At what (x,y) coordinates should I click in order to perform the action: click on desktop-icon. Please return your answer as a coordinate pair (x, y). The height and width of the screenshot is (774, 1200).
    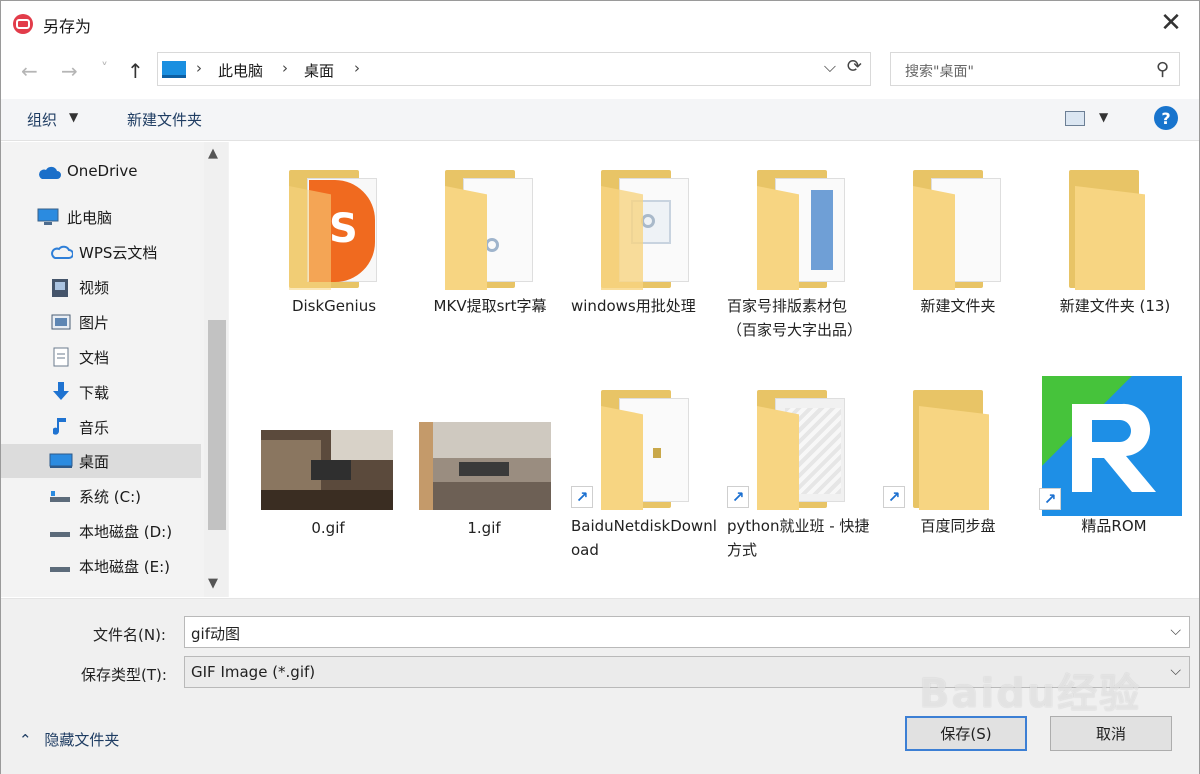
    Looking at the image, I should click on (61, 460).